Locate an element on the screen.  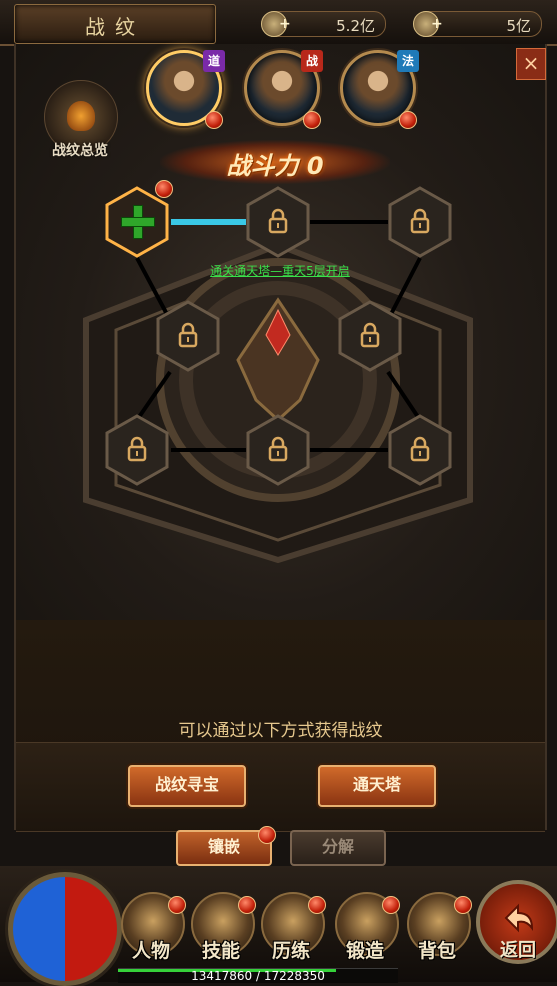
experience-bar: 13417860 / 17228350 is located at coordinates (258, 975).